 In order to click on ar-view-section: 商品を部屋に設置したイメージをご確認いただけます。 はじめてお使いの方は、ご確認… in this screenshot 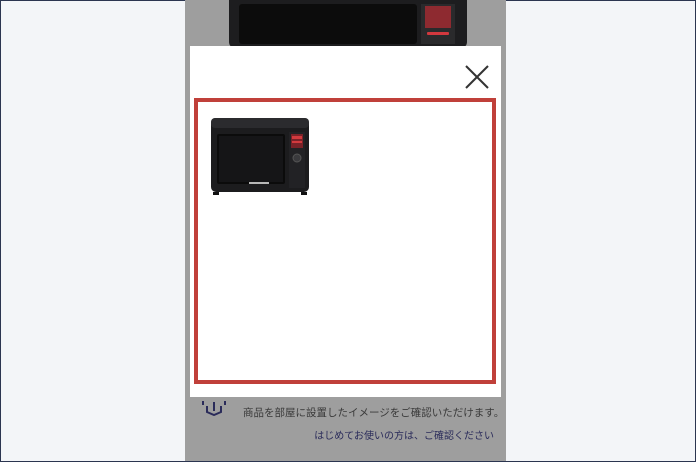, I will do `click(345, 417)`.